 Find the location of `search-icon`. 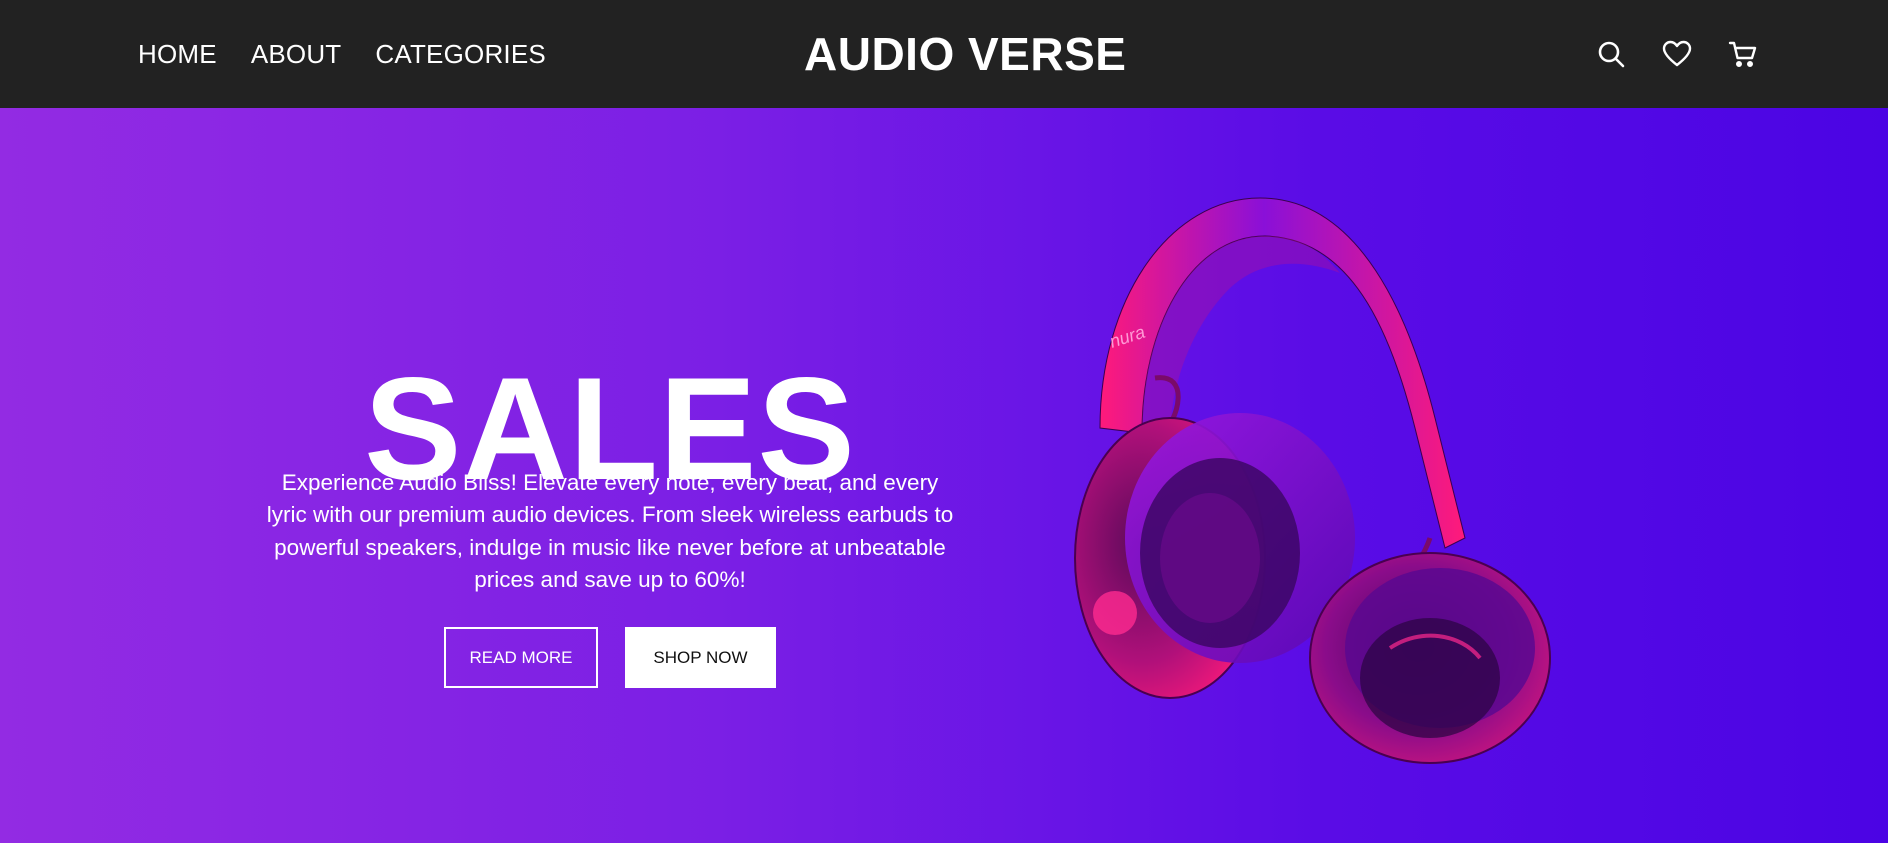

search-icon is located at coordinates (1611, 54).